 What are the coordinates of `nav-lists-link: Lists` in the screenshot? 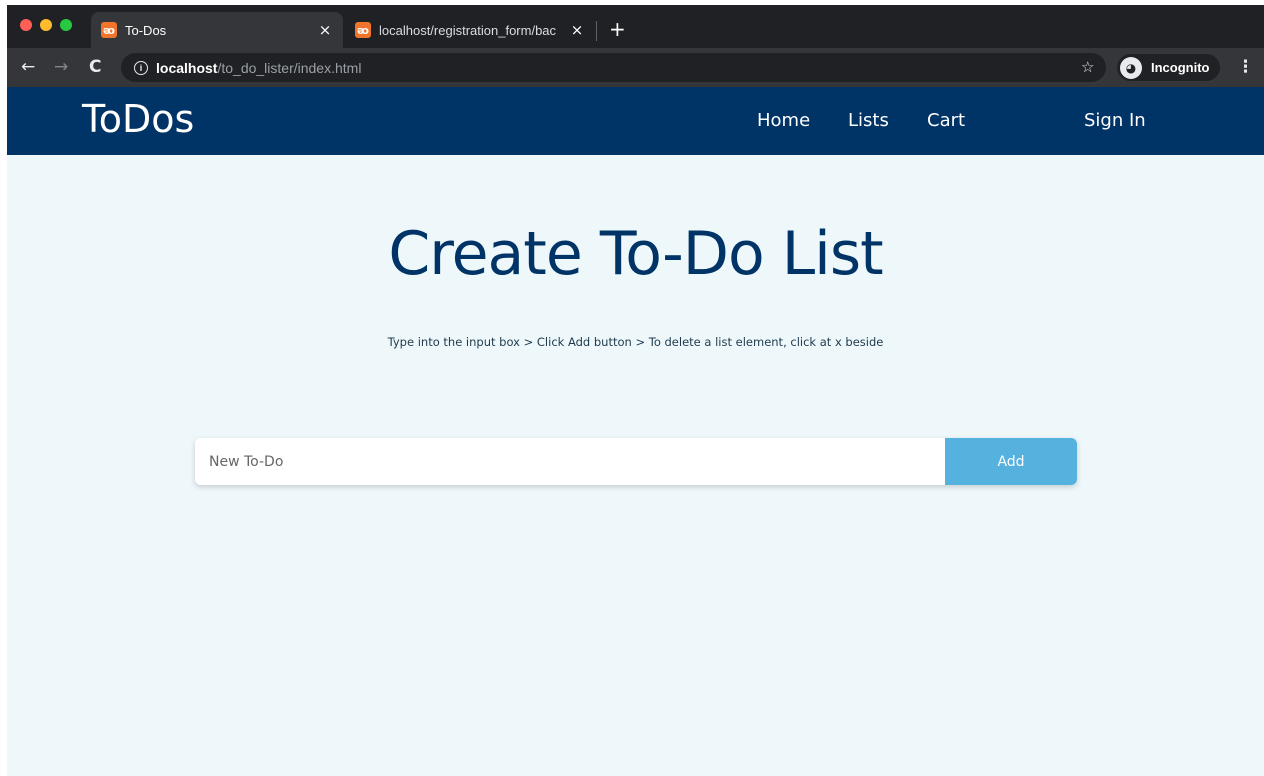 It's located at (868, 120).